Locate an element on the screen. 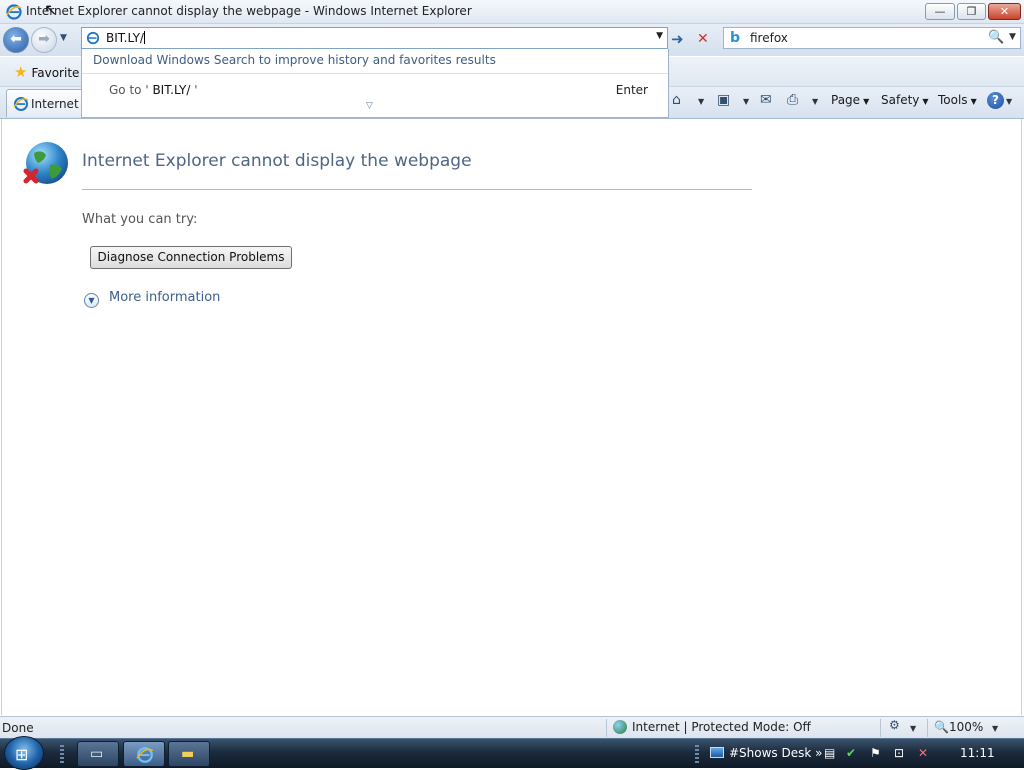 This screenshot has height=770, width=1024. desktop-icon: ▭ is located at coordinates (97, 754).